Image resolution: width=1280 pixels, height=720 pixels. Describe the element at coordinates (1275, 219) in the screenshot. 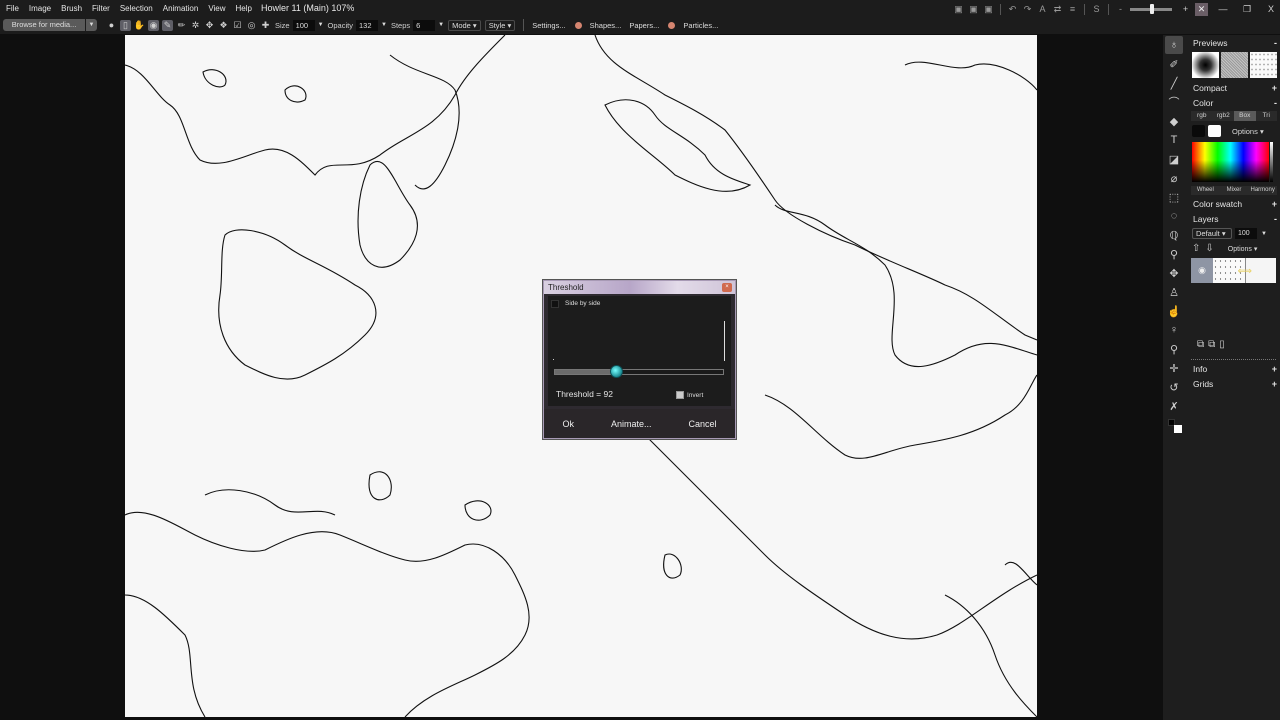

I see `layers-toggle: -` at that location.